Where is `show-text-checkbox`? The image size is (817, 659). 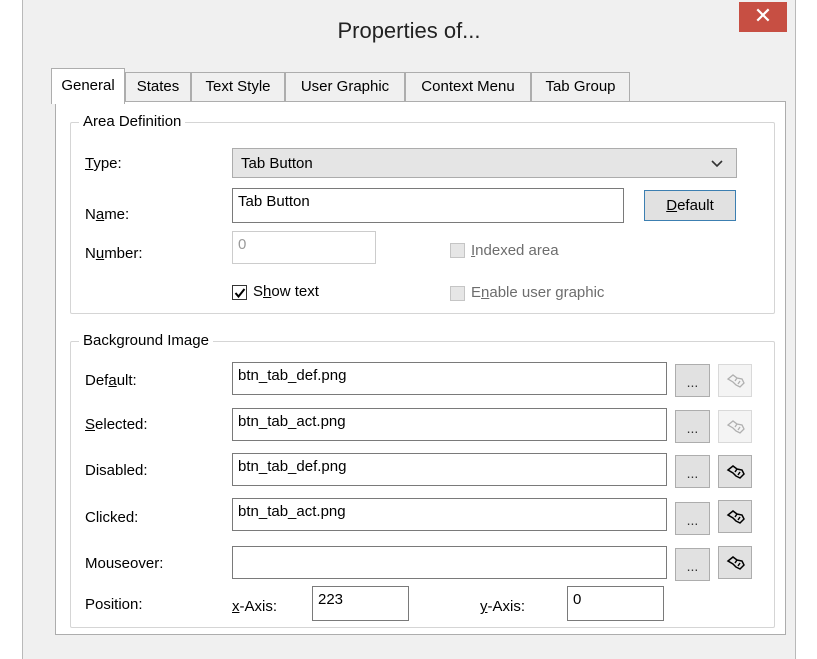
show-text-checkbox is located at coordinates (239, 292).